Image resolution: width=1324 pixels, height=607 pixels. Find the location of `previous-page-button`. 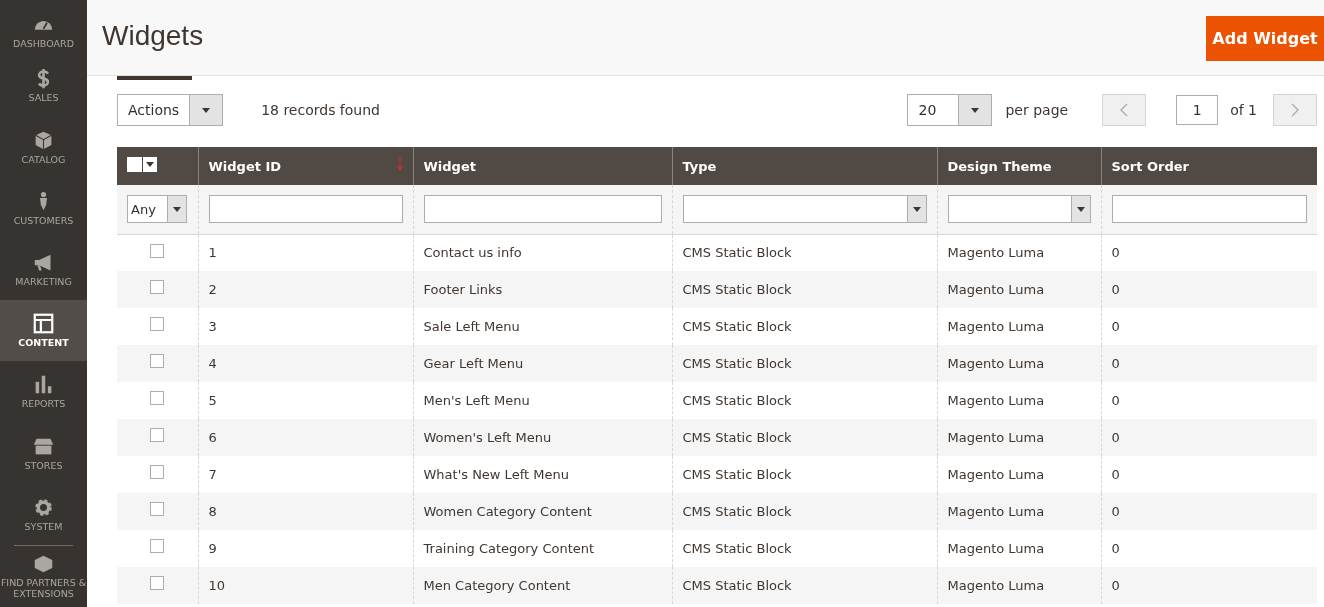

previous-page-button is located at coordinates (1124, 110).